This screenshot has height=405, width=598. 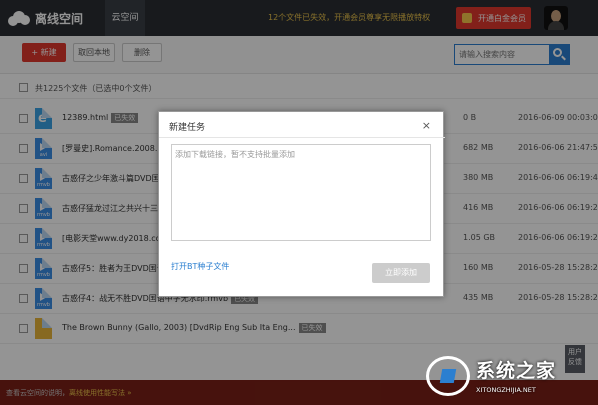 What do you see at coordinates (401, 273) in the screenshot?
I see `add-now-button: 立即添加` at bounding box center [401, 273].